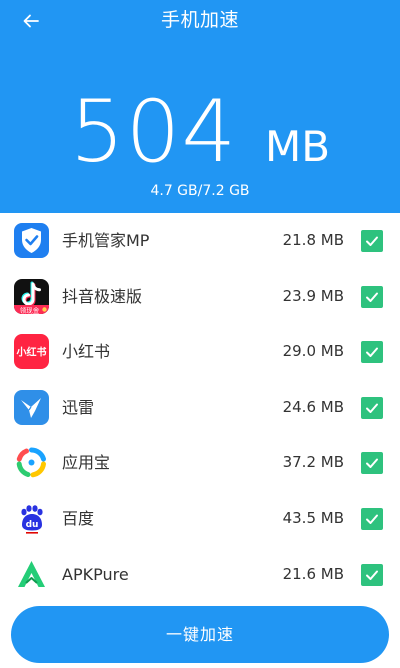  I want to click on page-title: 手机加速, so click(199, 20).